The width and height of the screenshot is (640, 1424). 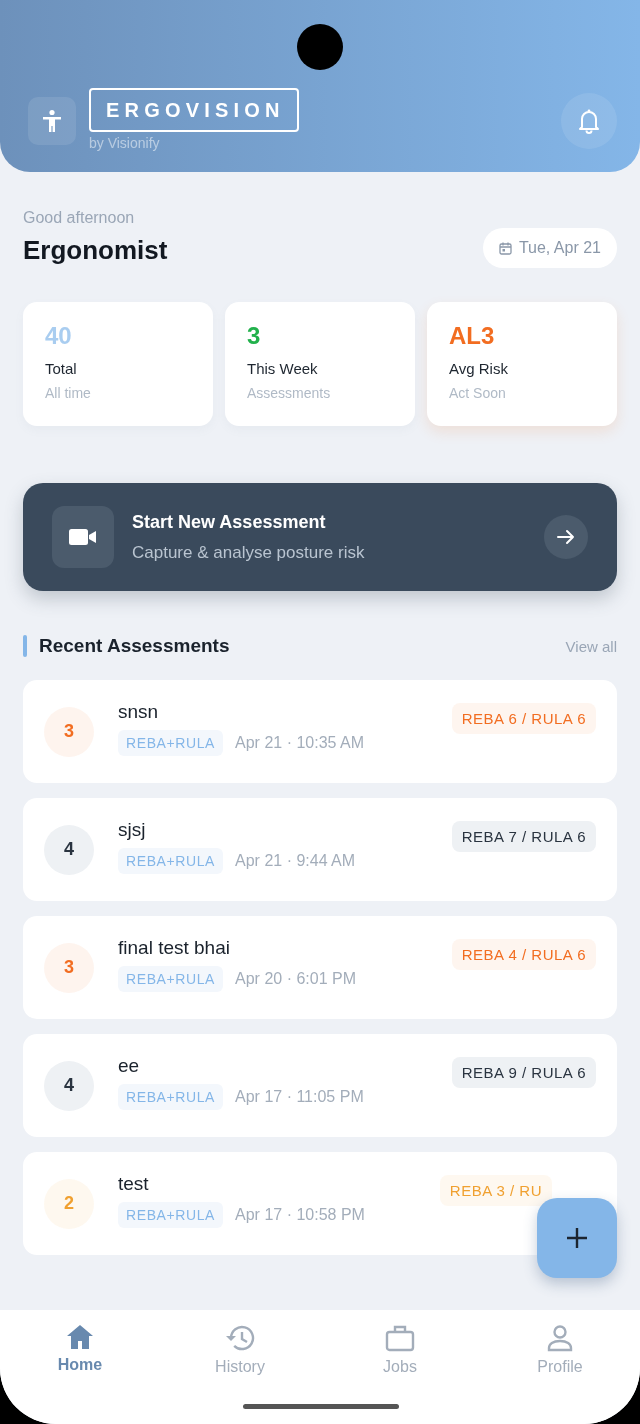 What do you see at coordinates (289, 393) in the screenshot?
I see `stat-caption: Assessments` at bounding box center [289, 393].